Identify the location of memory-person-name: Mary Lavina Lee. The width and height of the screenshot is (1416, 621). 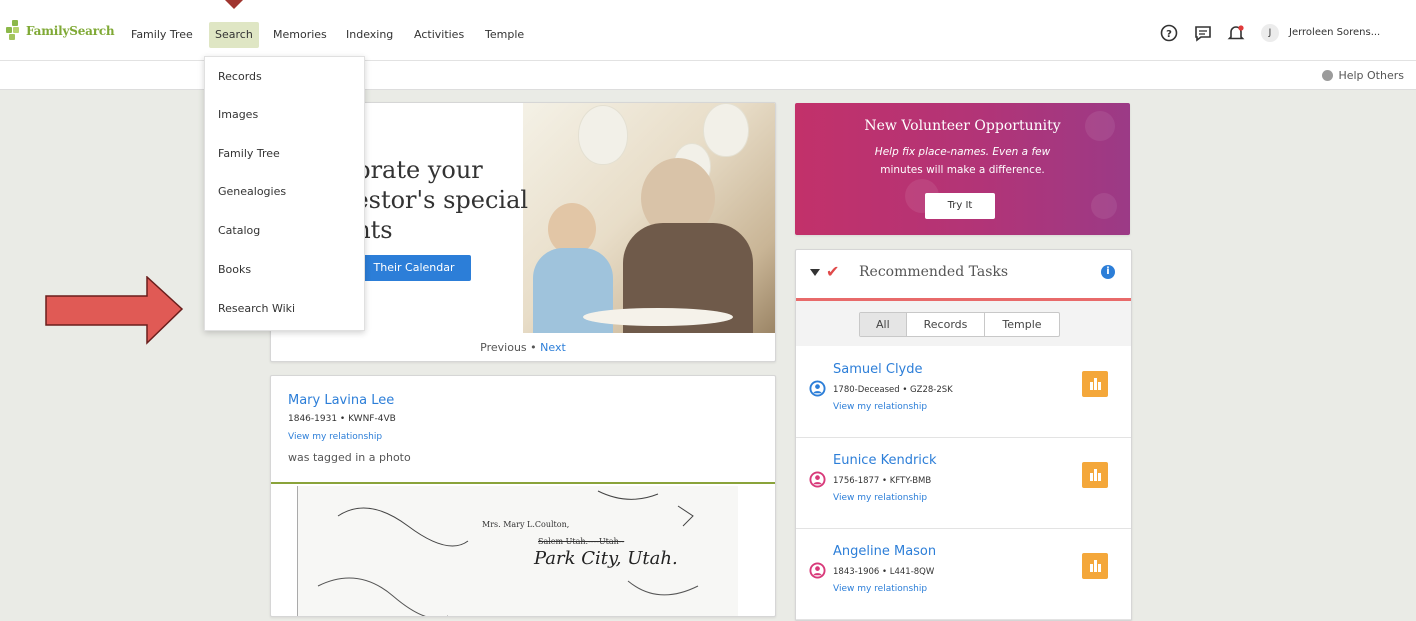
(341, 400).